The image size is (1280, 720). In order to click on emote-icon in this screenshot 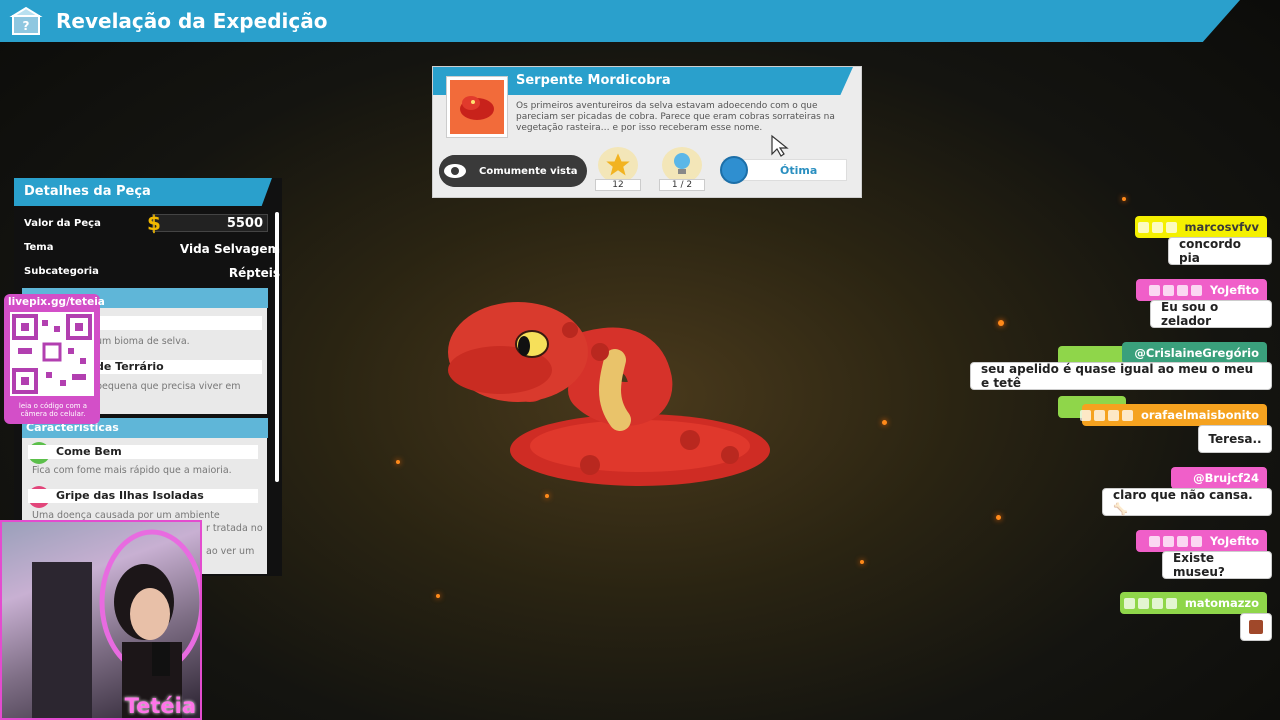, I will do `click(1256, 627)`.